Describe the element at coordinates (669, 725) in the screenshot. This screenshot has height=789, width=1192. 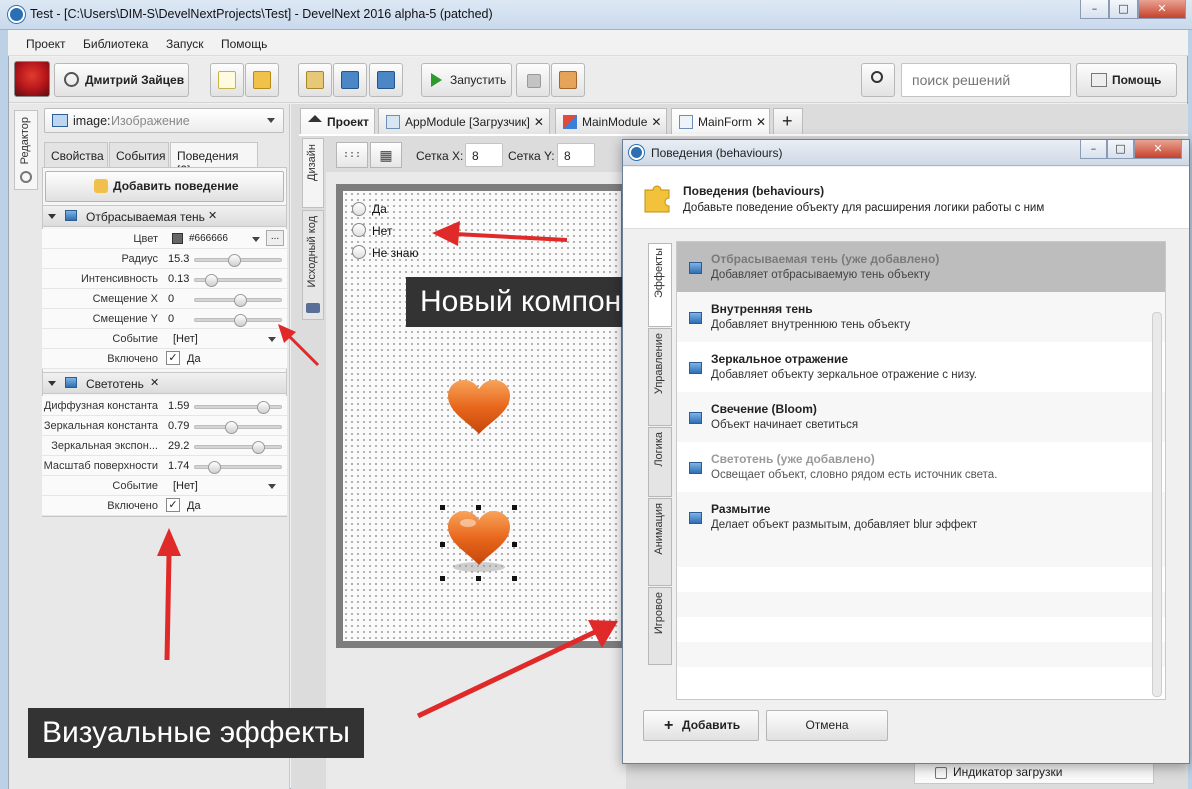
I see `plus-icon: +` at that location.